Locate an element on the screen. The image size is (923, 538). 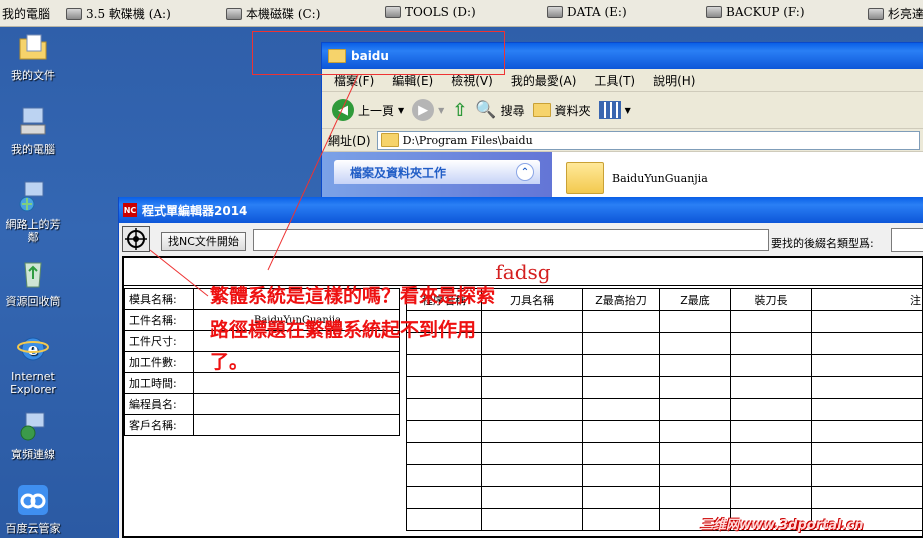
annotation-text-line: 繁體系統是這樣的嗎？看來是探索 is located at coordinates (353, 296).